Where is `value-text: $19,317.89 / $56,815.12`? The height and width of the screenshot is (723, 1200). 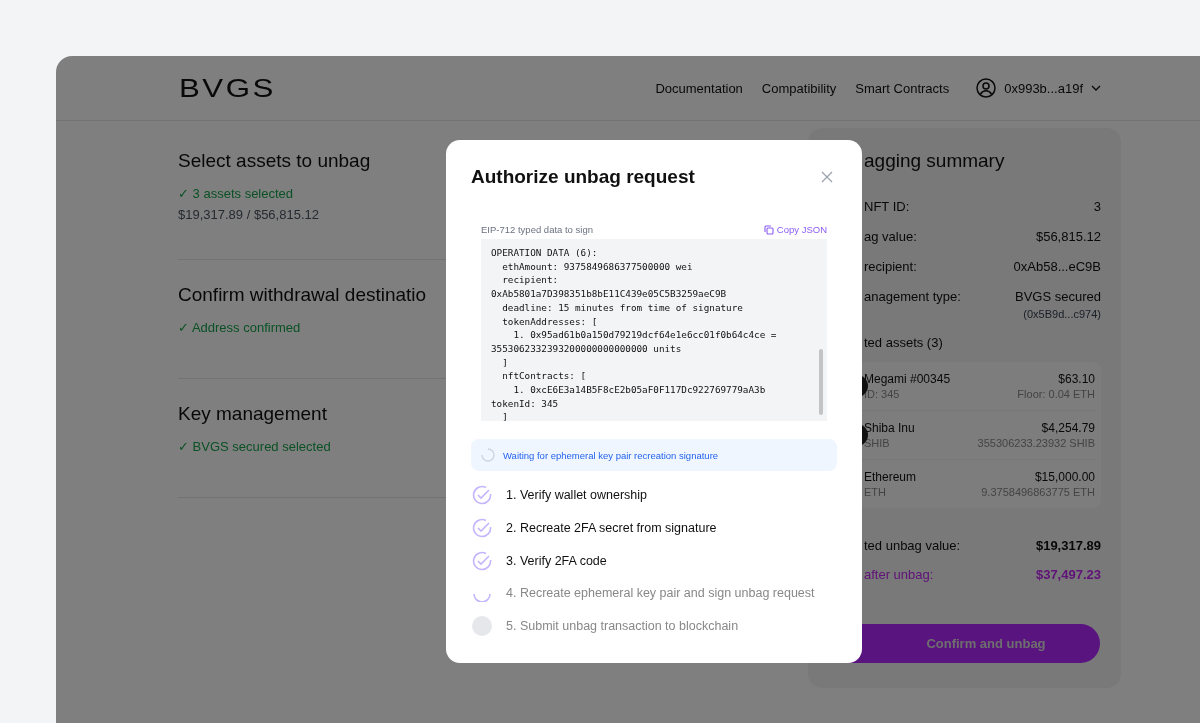 value-text: $19,317.89 / $56,815.12 is located at coordinates (249, 214).